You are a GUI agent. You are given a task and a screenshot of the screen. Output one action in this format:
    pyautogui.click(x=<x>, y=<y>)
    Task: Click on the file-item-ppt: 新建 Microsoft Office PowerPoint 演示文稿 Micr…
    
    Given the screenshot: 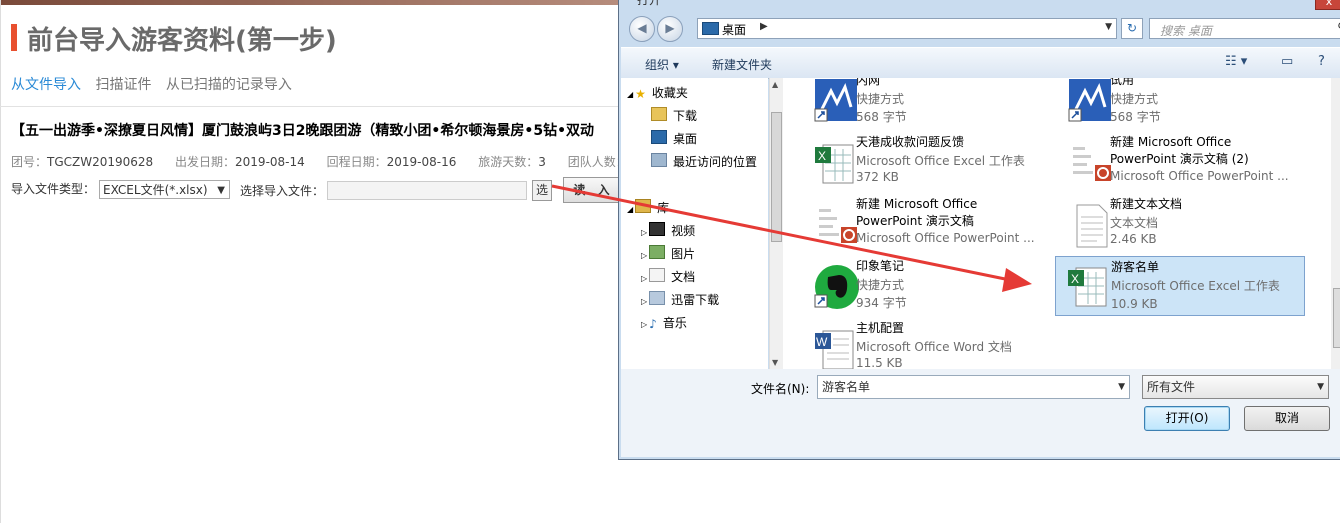 What is the action you would take?
    pyautogui.click(x=928, y=226)
    